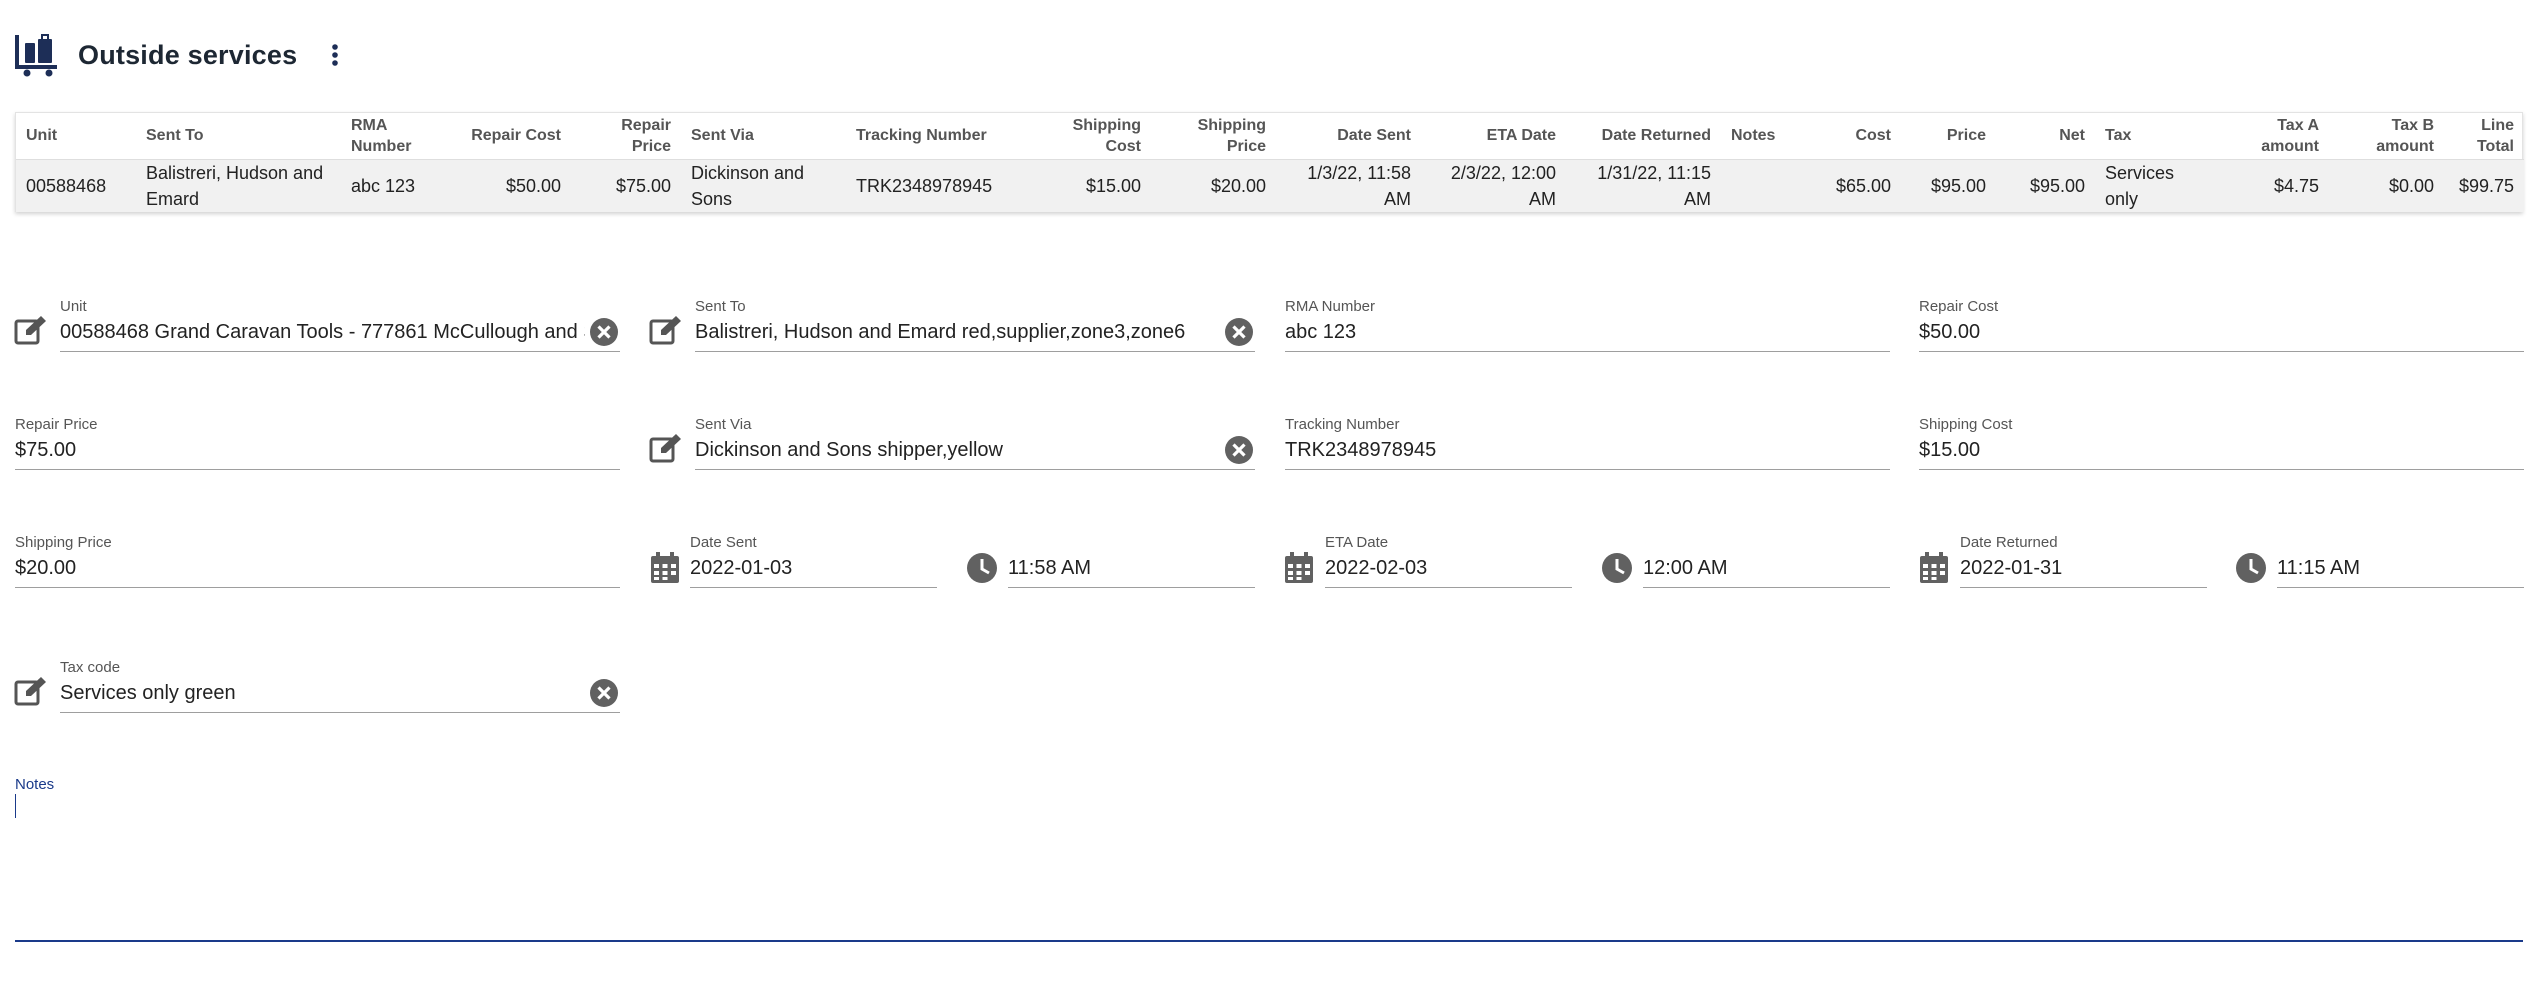 The width and height of the screenshot is (2535, 986). Describe the element at coordinates (723, 542) in the screenshot. I see `date-sent-label: Date Sent` at that location.